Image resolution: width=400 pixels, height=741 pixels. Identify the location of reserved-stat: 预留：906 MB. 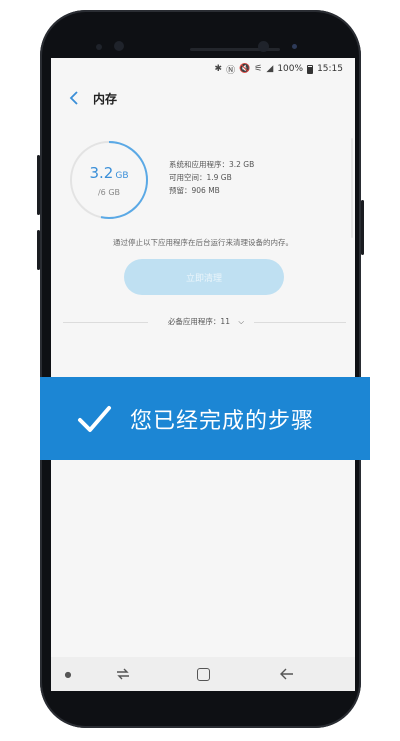
(194, 190).